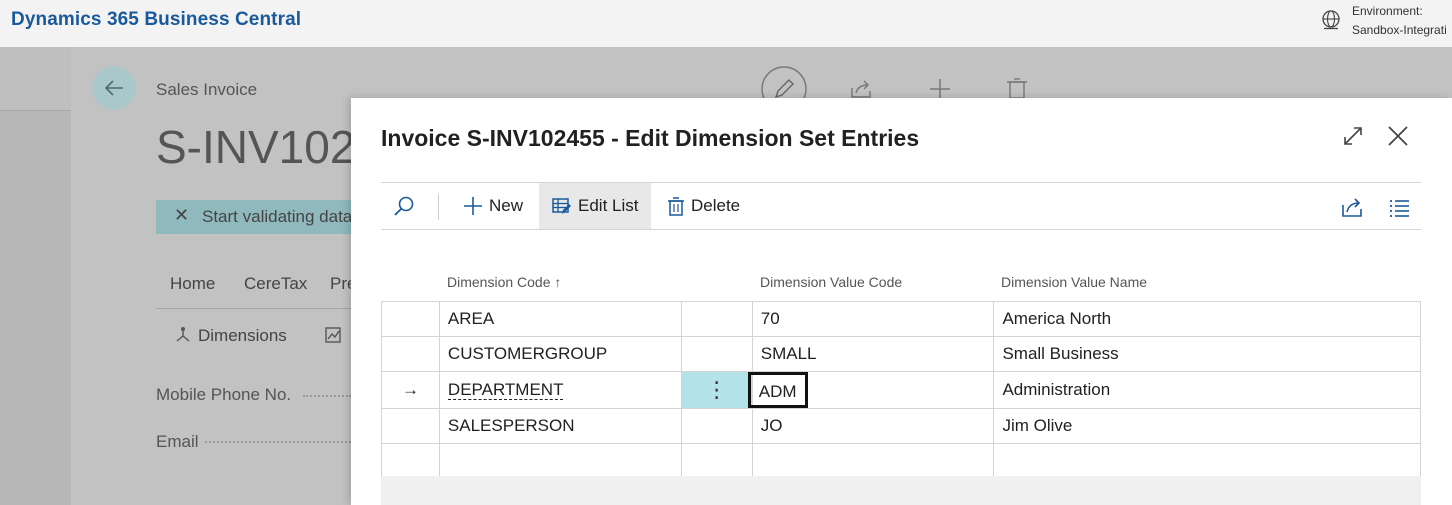  Describe the element at coordinates (560, 461) in the screenshot. I see `dimension-code-cell` at that location.